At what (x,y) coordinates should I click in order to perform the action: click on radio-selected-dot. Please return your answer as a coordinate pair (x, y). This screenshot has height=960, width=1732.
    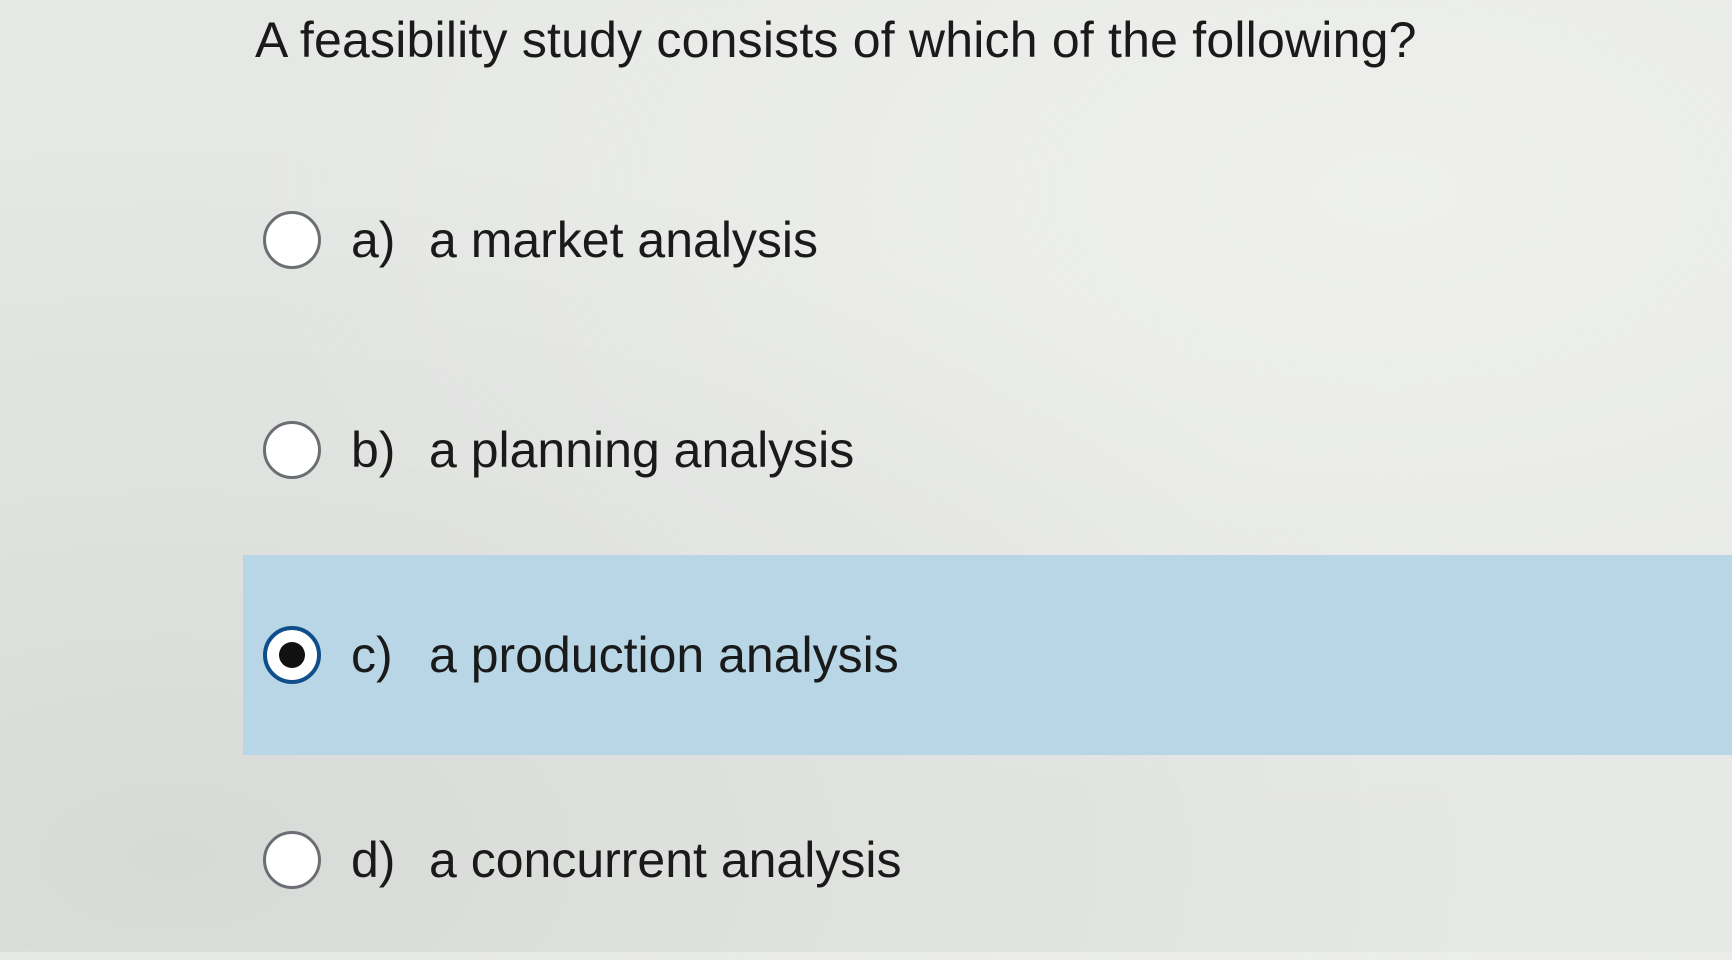
    Looking at the image, I should click on (292, 655).